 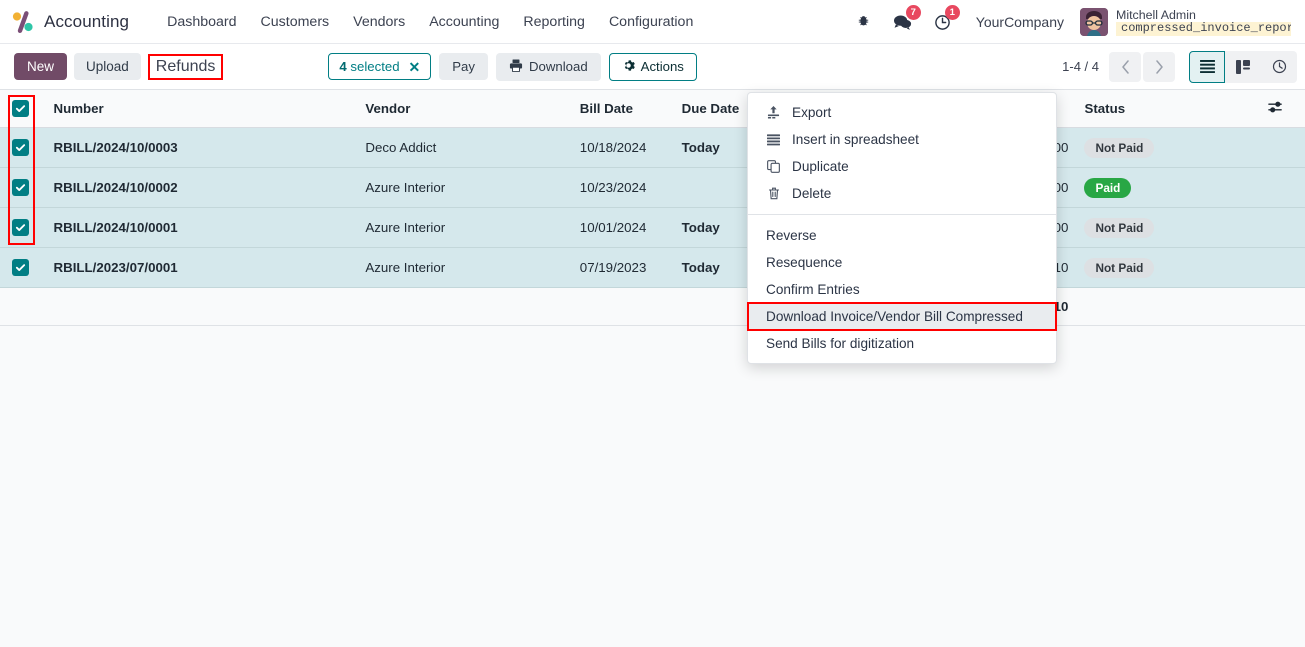 What do you see at coordinates (622, 109) in the screenshot?
I see `column-header-bill-date: Bill Date` at bounding box center [622, 109].